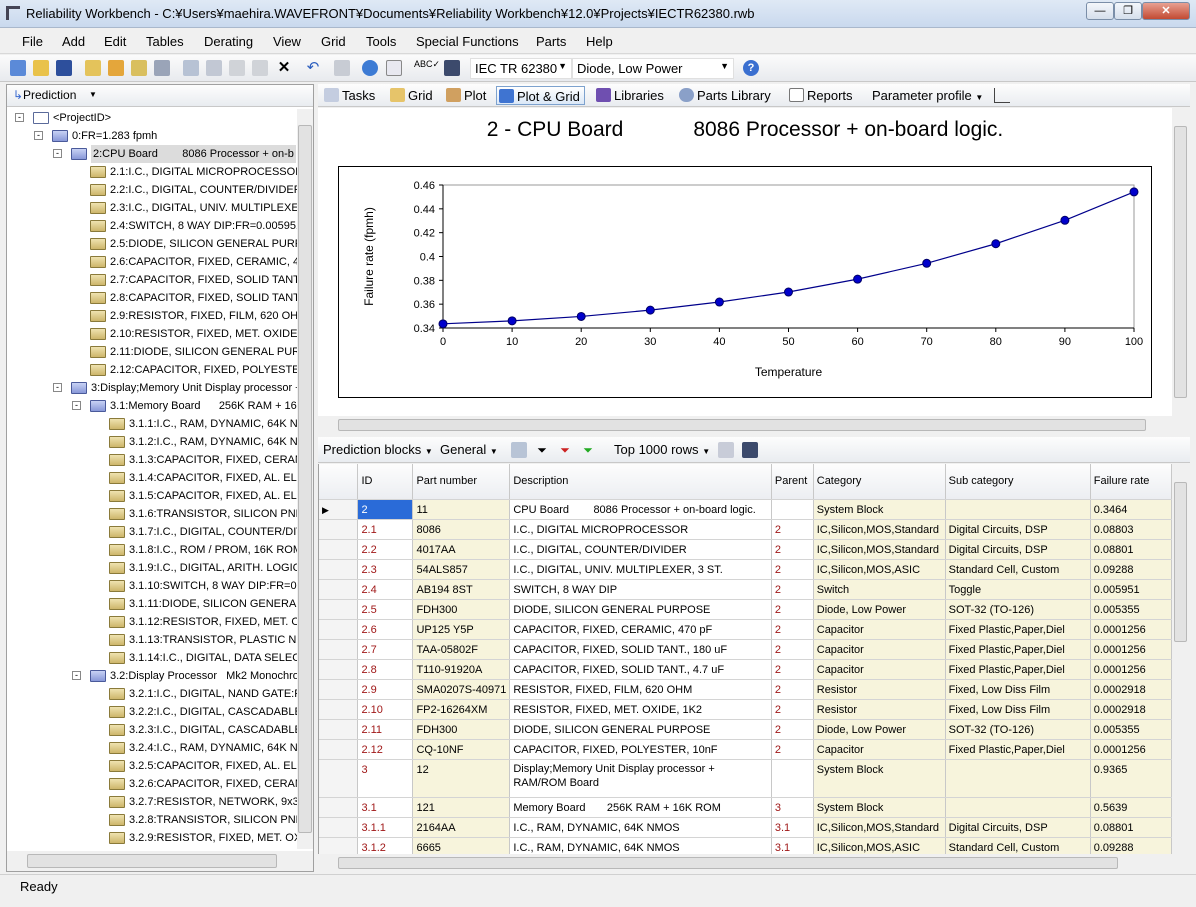 The height and width of the screenshot is (907, 1196). Describe the element at coordinates (724, 95) in the screenshot. I see `tab-parts-library: Parts Library` at that location.